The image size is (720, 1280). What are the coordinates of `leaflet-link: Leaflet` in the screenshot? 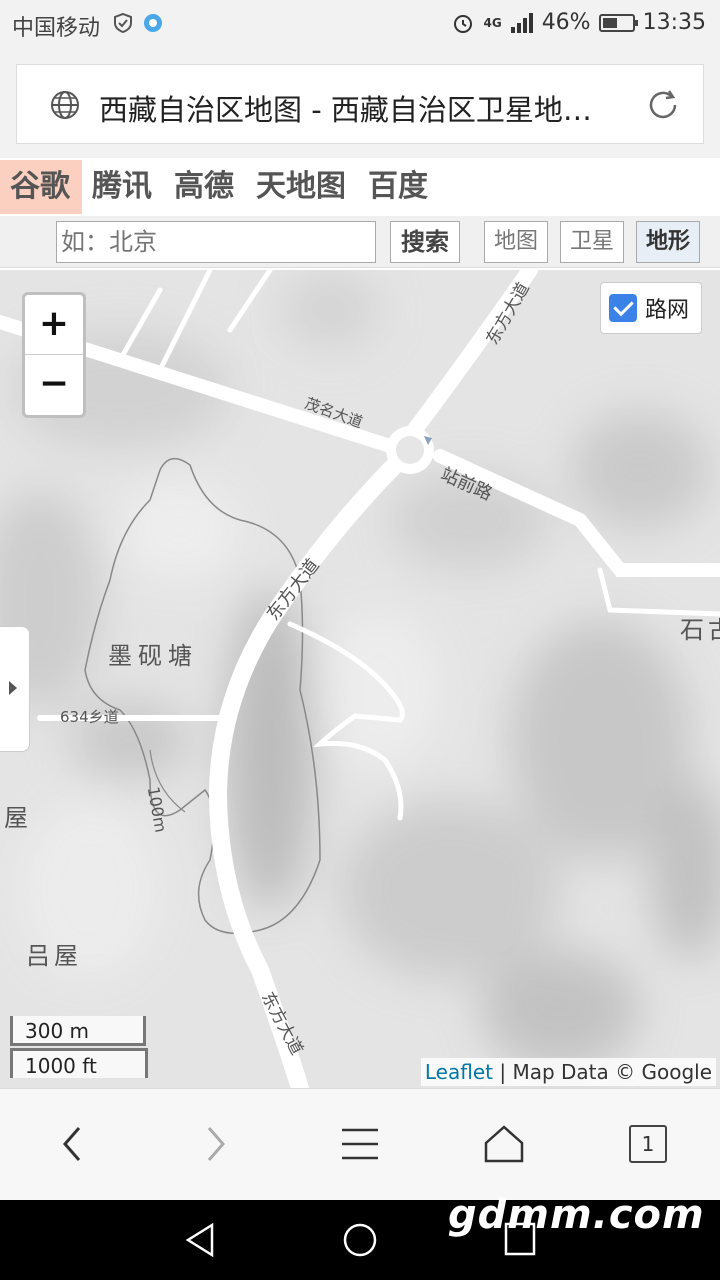 It's located at (459, 1072).